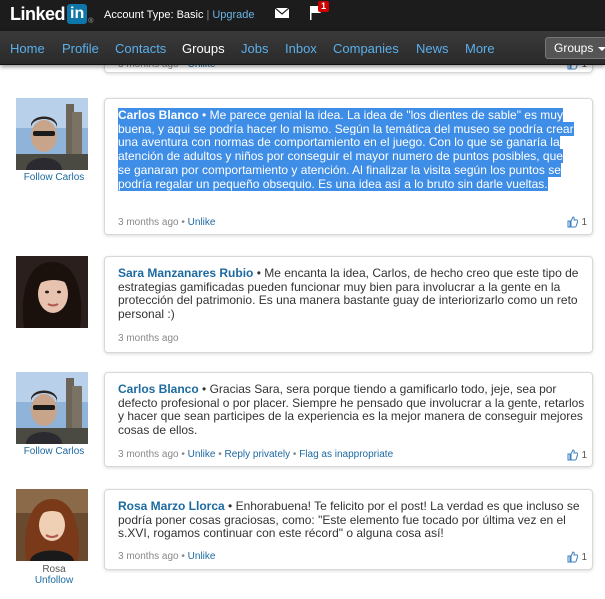 Image resolution: width=605 pixels, height=599 pixels. Describe the element at coordinates (91, 21) in the screenshot. I see `registered-mark: ®` at that location.